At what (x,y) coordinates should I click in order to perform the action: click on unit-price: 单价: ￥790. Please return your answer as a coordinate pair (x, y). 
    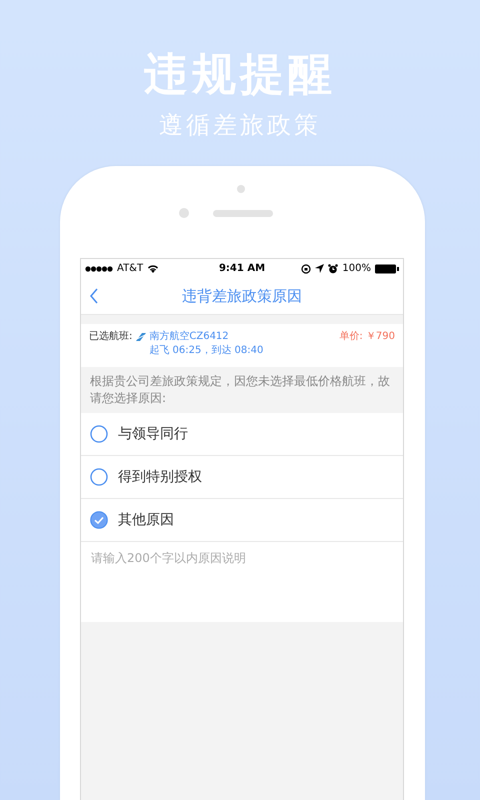
    Looking at the image, I should click on (367, 337).